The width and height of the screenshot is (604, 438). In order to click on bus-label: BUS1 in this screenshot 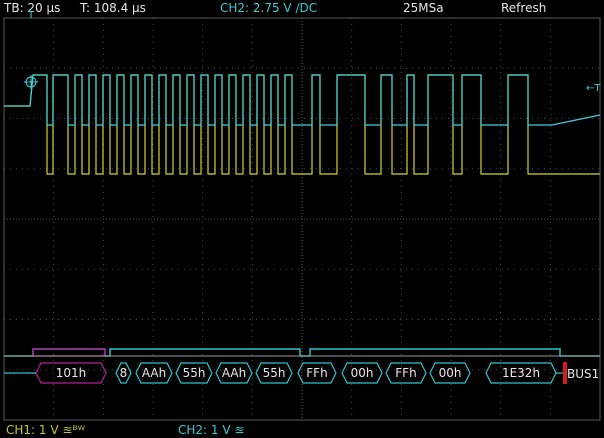, I will do `click(583, 374)`.